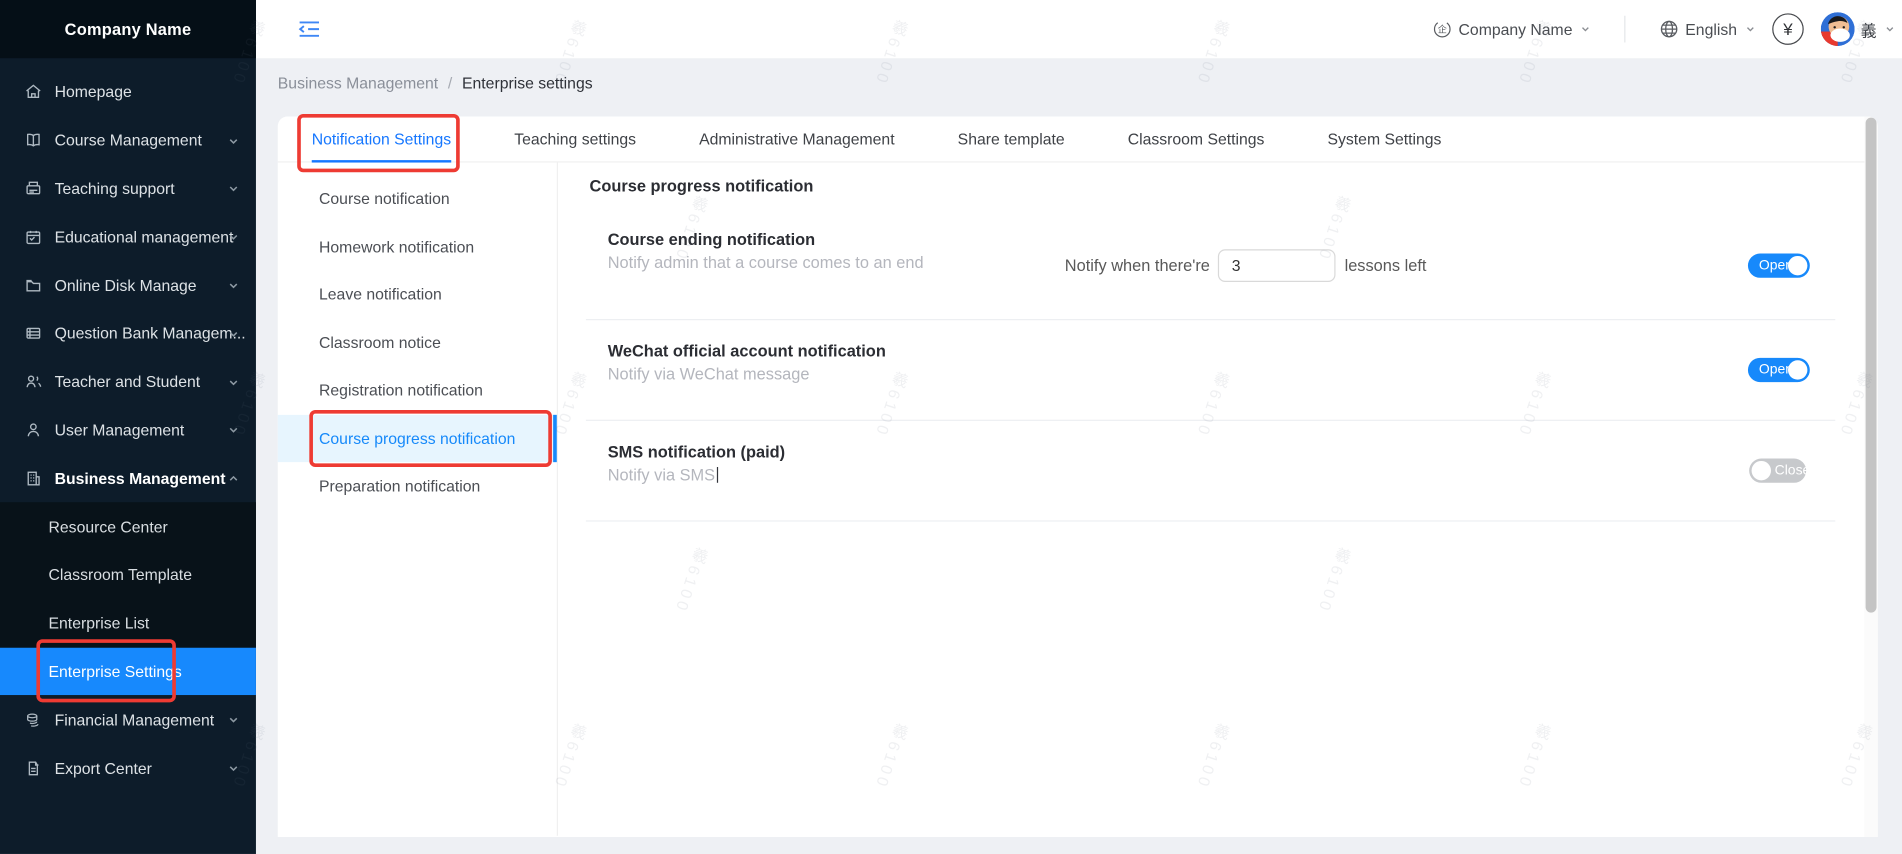 The image size is (1902, 854). What do you see at coordinates (33, 189) in the screenshot?
I see `teaching-support-icon` at bounding box center [33, 189].